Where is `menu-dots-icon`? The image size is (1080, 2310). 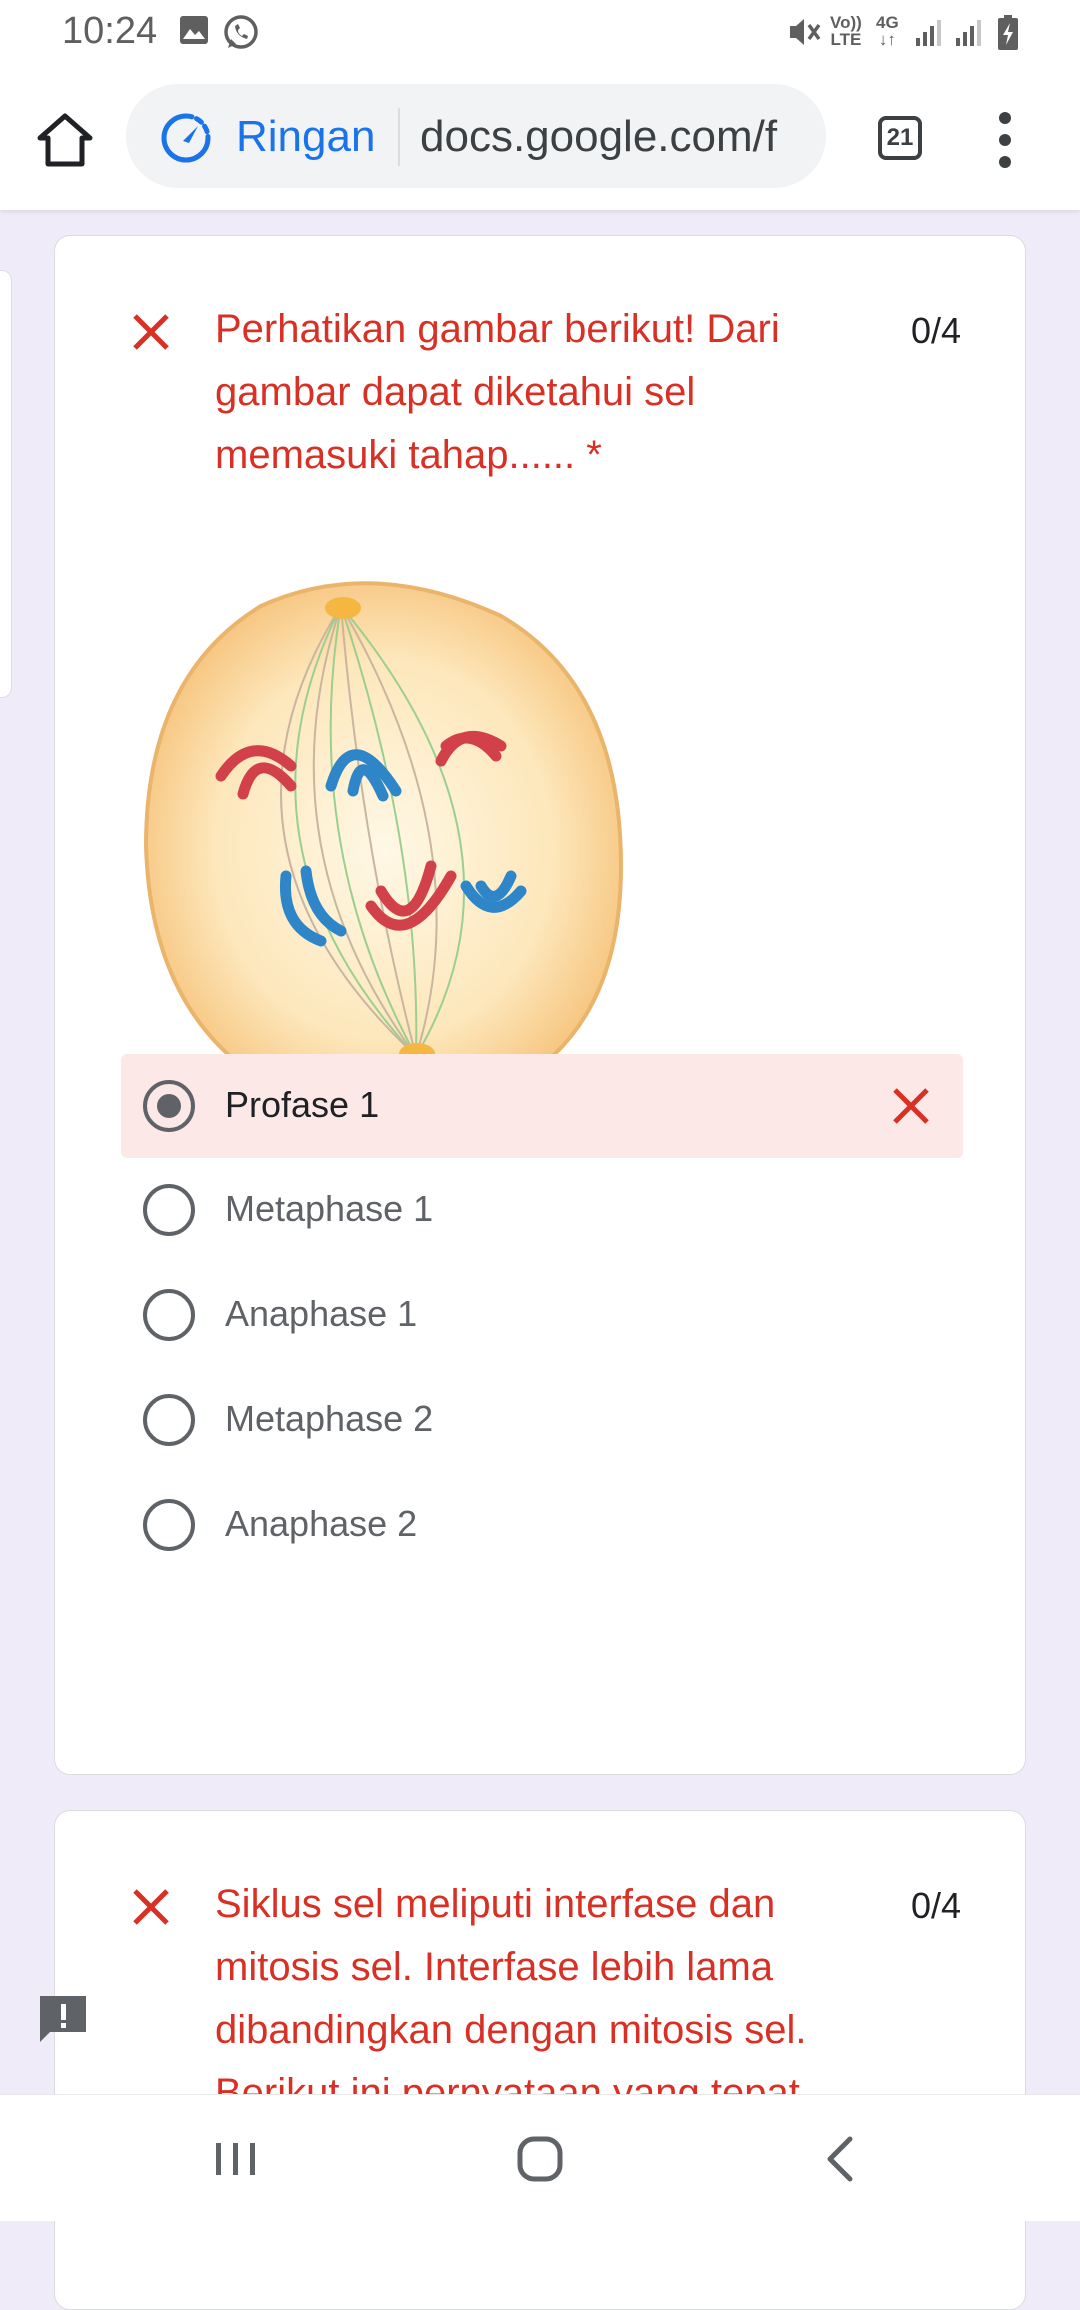
menu-dots-icon is located at coordinates (1005, 140).